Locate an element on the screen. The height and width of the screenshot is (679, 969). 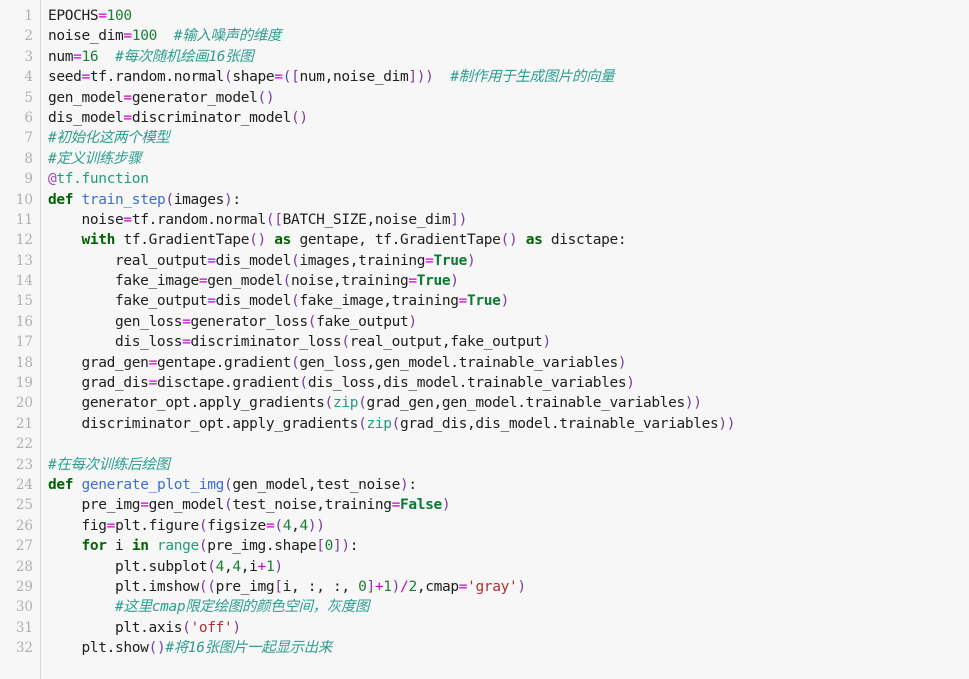
code-line: dis_model=discriminator_model() is located at coordinates (508, 118).